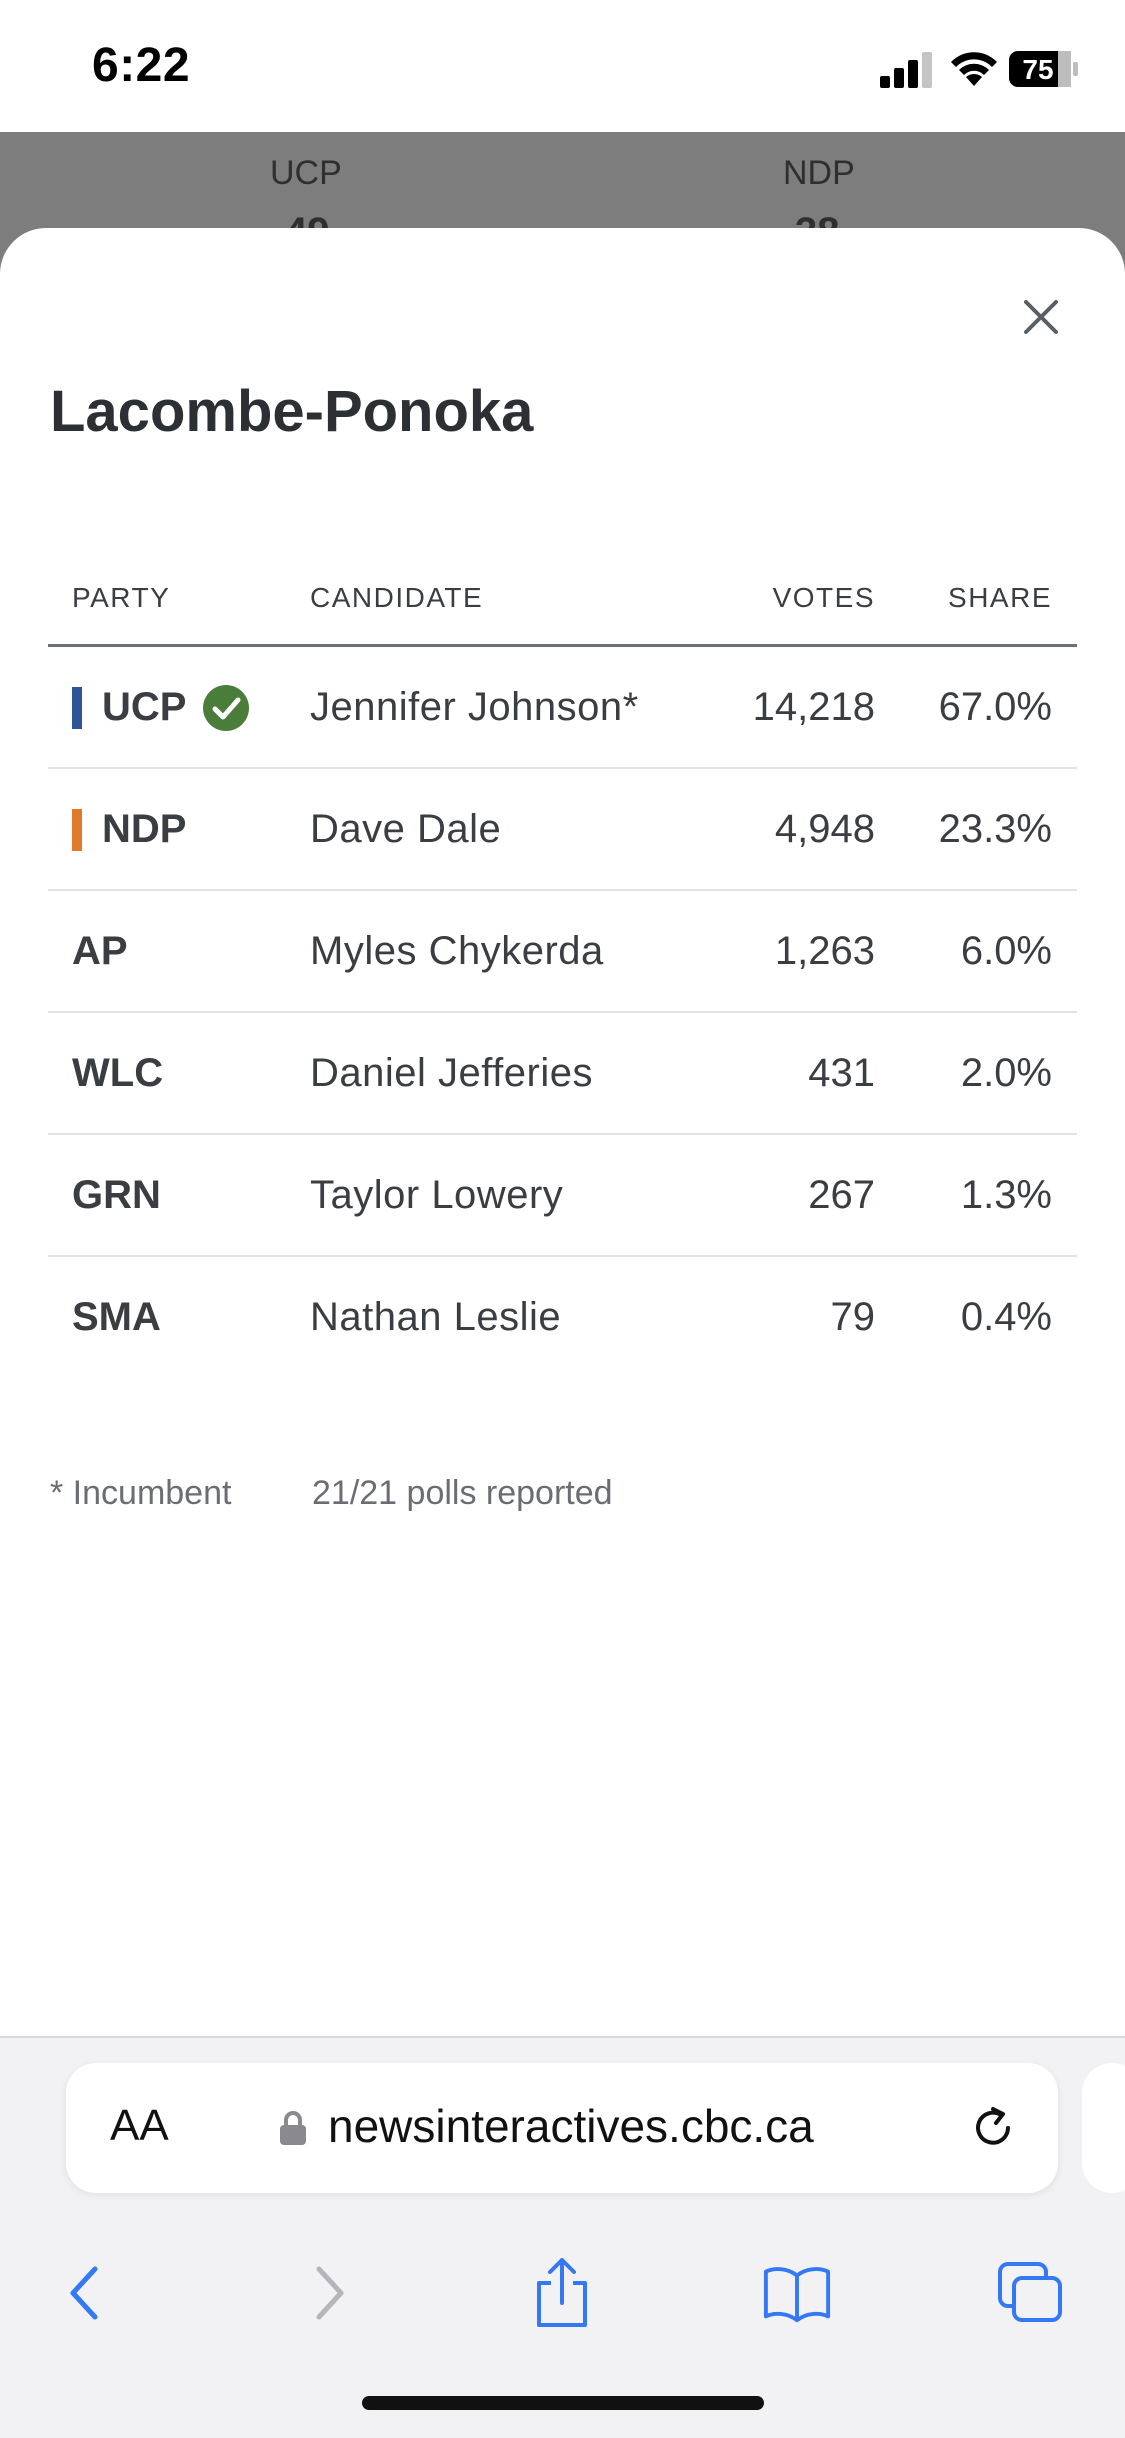  I want to click on address-bar: AA newsinteractives.cbc.ca, so click(562, 2128).